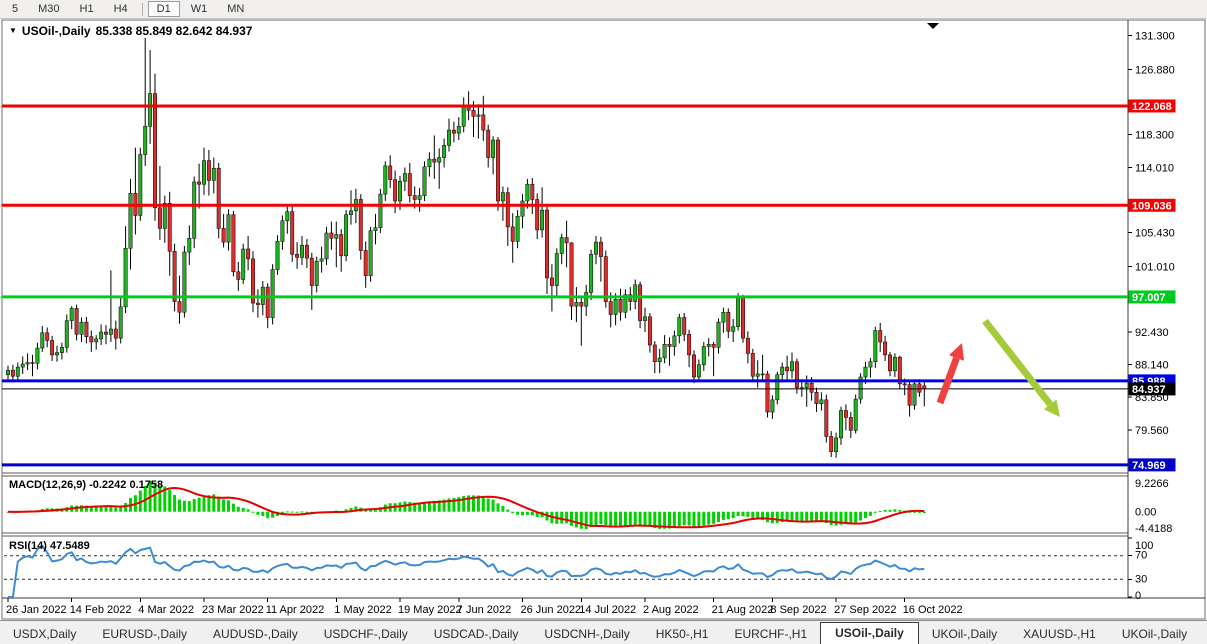 This screenshot has height=644, width=1207. What do you see at coordinates (235, 9) in the screenshot?
I see `period-button-mn: MN` at bounding box center [235, 9].